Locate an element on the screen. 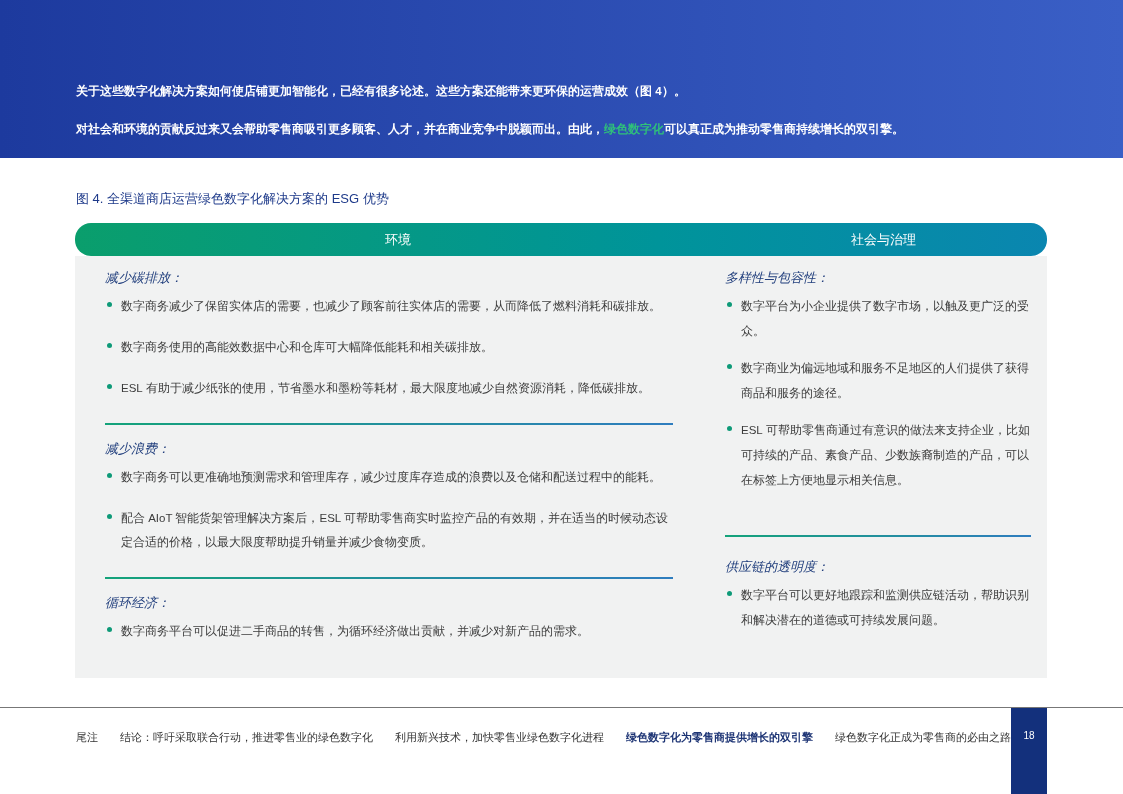  bullet-text: 数字商务减少了保留实体店的需要，也减少了顾客前往实体店的需要，从而降低了燃料消耗和碳排放。 is located at coordinates (391, 306).